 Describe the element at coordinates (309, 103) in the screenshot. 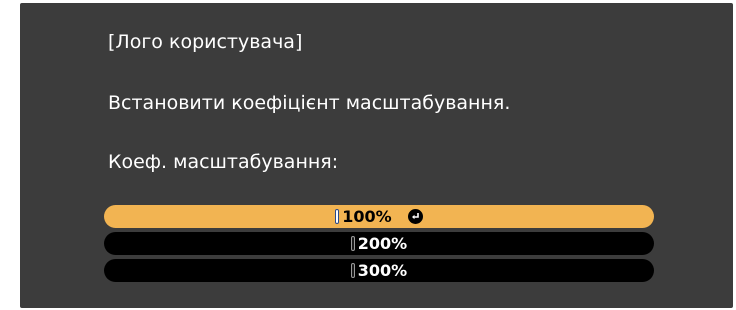

I see `dialog-message: Встановити коефіцієнт масштабування.` at that location.